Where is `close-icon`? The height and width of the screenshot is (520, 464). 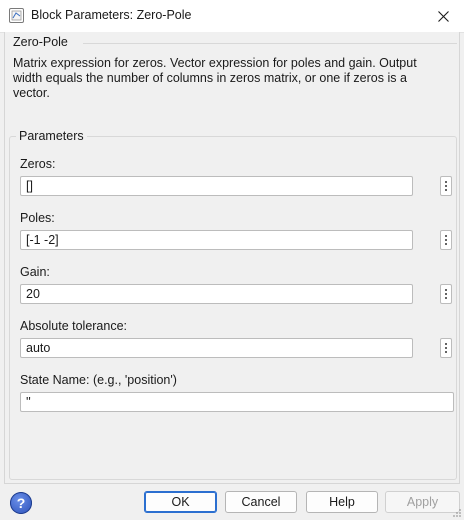 close-icon is located at coordinates (443, 16).